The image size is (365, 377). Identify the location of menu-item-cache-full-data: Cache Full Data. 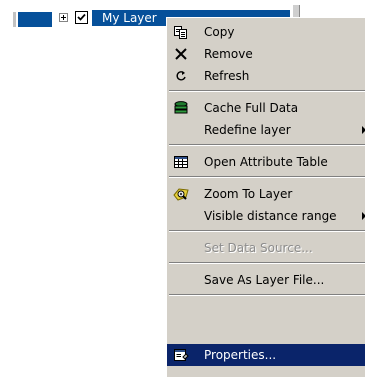
(266, 108).